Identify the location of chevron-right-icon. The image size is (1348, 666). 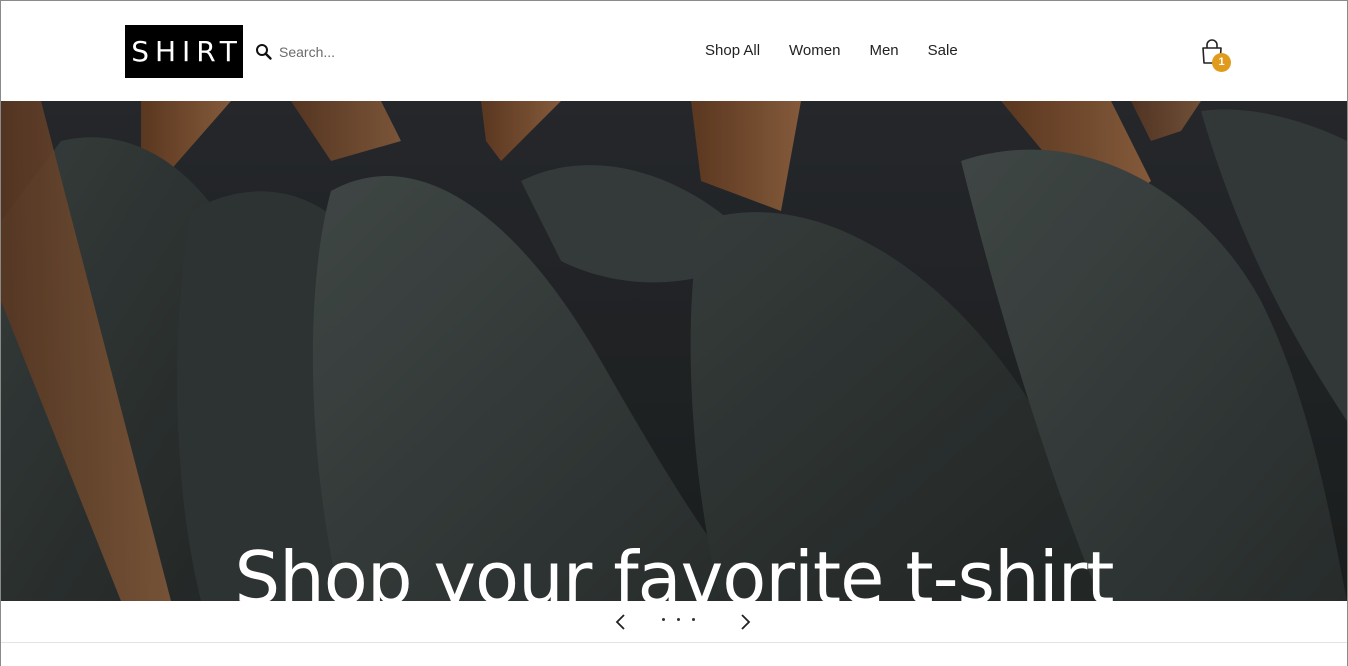
(746, 622).